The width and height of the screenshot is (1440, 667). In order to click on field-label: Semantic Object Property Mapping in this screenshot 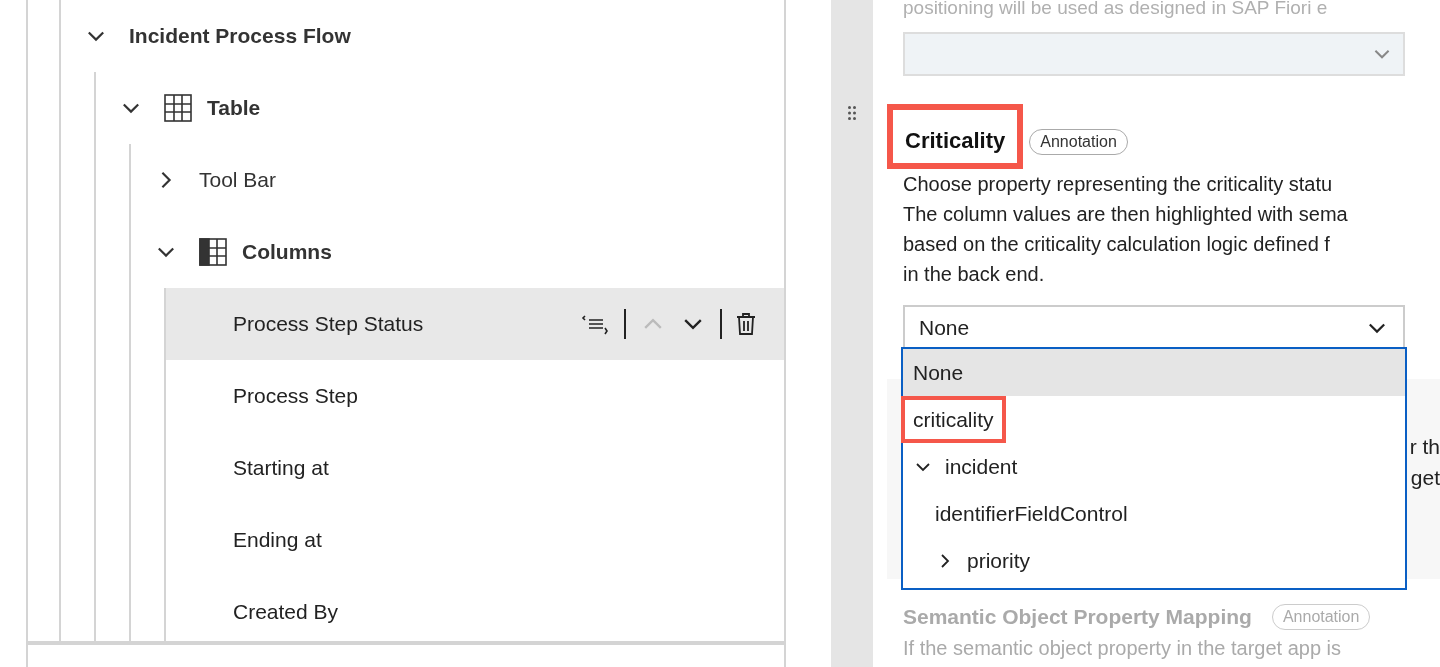, I will do `click(1077, 617)`.